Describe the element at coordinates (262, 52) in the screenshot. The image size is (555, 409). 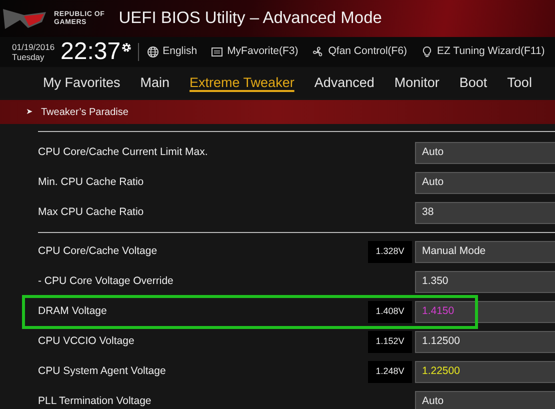
I see `toolbar-button: MyFavorite(F3)` at that location.